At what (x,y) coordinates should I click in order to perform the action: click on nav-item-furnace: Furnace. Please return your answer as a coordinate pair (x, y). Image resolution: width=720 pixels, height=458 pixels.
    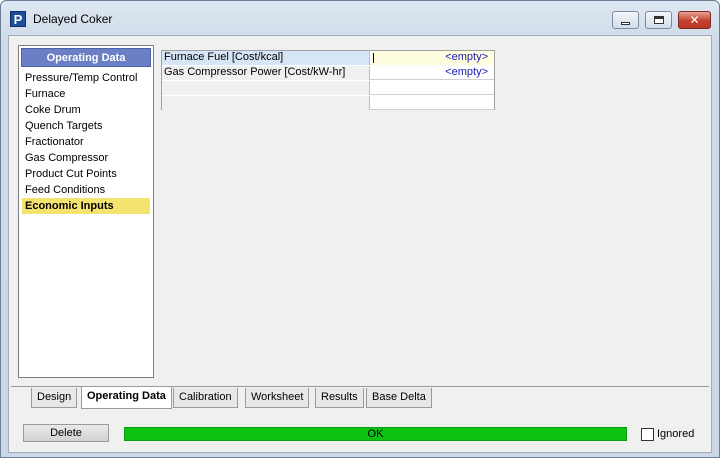
    Looking at the image, I should click on (86, 94).